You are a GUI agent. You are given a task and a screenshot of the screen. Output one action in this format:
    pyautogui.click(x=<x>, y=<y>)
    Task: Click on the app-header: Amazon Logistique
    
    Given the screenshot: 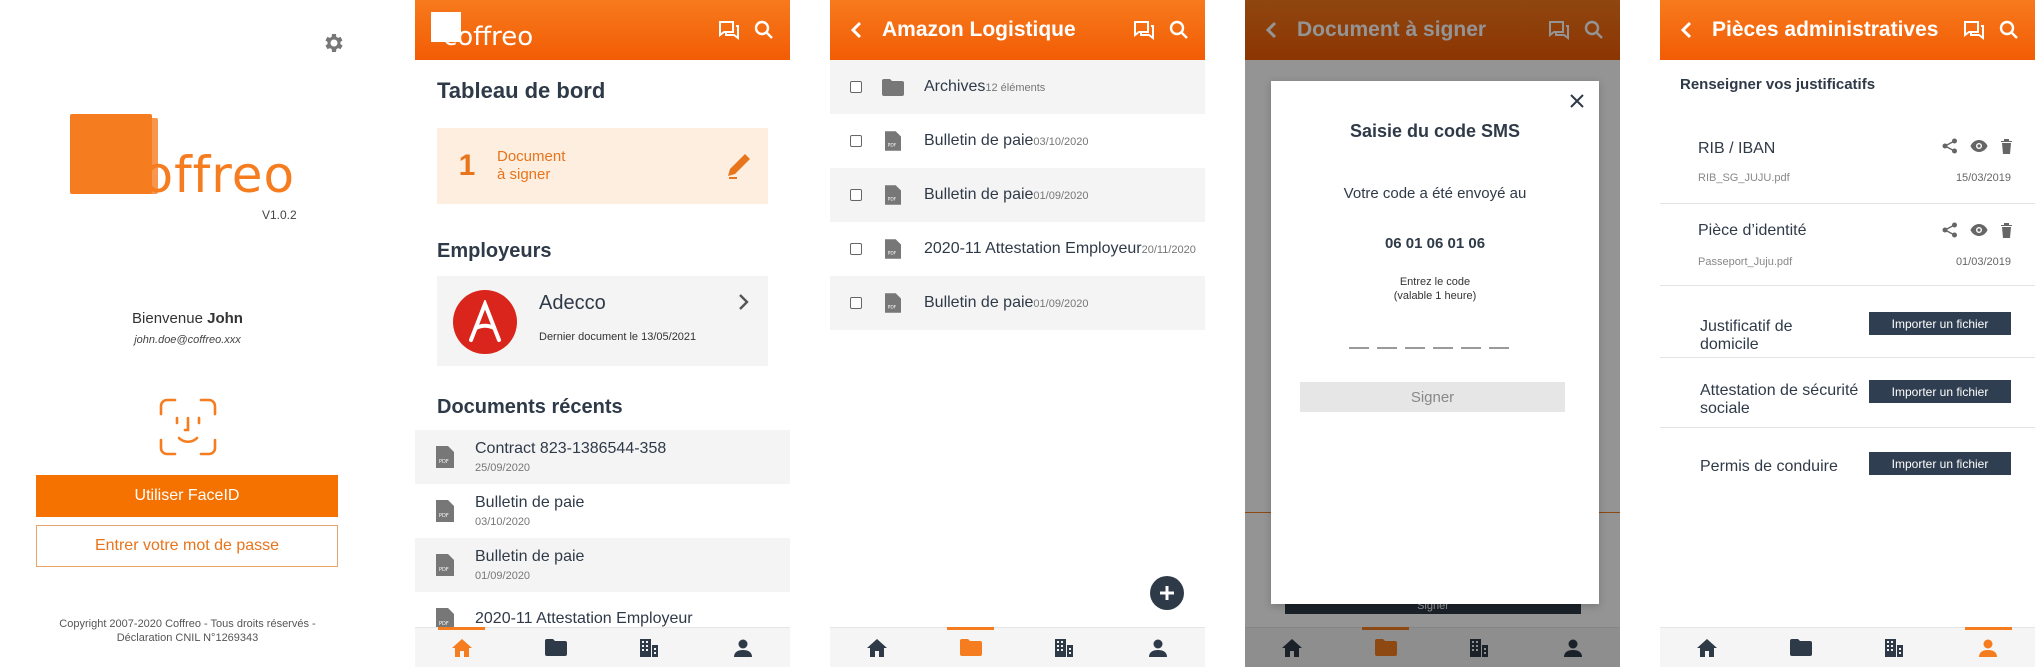 What is the action you would take?
    pyautogui.click(x=1017, y=30)
    